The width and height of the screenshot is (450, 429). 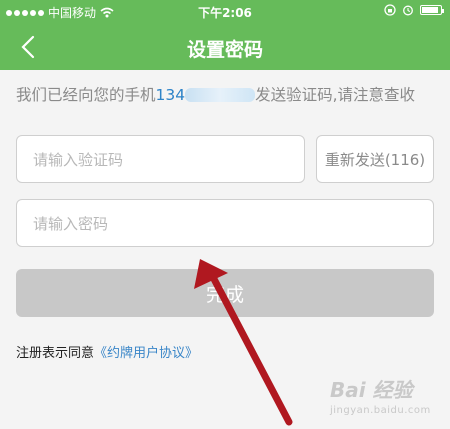 I want to click on orientation-lock-icon, so click(x=390, y=10).